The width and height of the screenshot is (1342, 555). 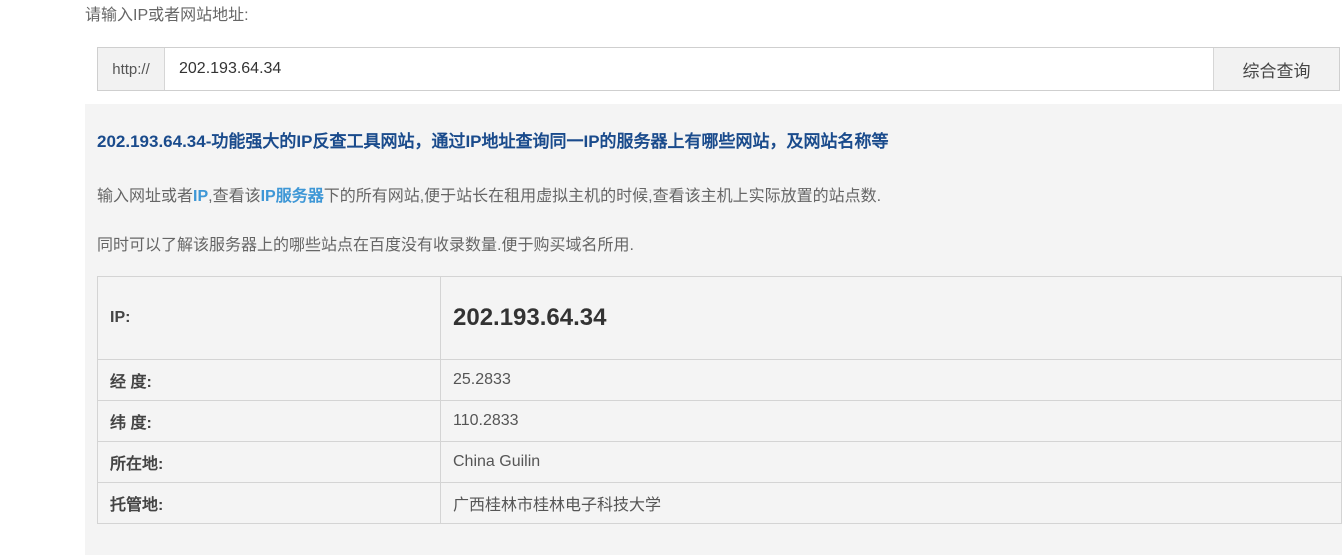 I want to click on hosting-key: 托管地:, so click(x=269, y=503).